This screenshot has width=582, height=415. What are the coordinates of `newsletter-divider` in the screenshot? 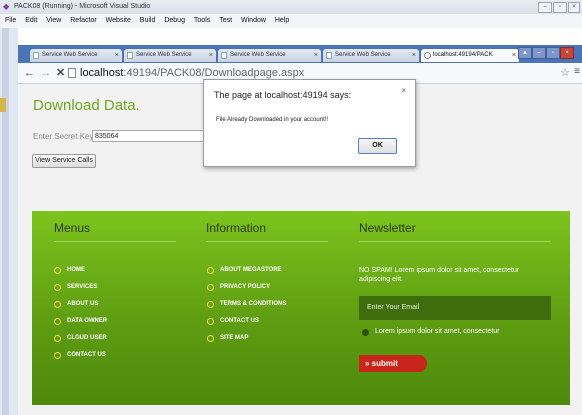 It's located at (455, 241).